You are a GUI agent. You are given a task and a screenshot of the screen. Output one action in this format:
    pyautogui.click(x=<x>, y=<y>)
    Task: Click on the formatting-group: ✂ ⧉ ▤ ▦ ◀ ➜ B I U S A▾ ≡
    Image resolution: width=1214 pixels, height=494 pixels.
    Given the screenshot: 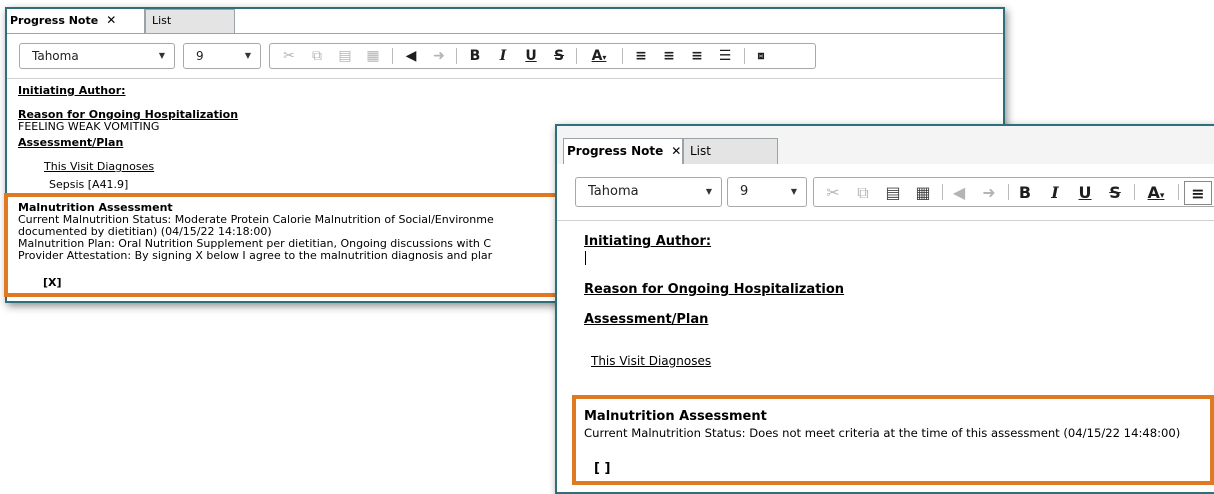 What is the action you would take?
    pyautogui.click(x=1013, y=192)
    